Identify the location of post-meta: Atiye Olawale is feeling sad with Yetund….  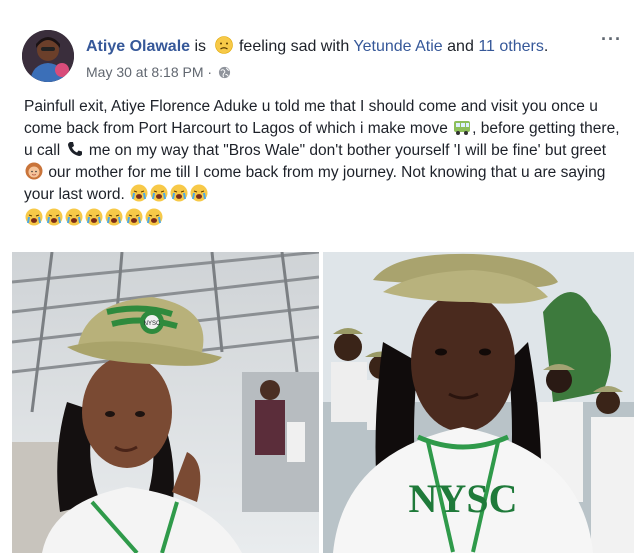
(346, 58).